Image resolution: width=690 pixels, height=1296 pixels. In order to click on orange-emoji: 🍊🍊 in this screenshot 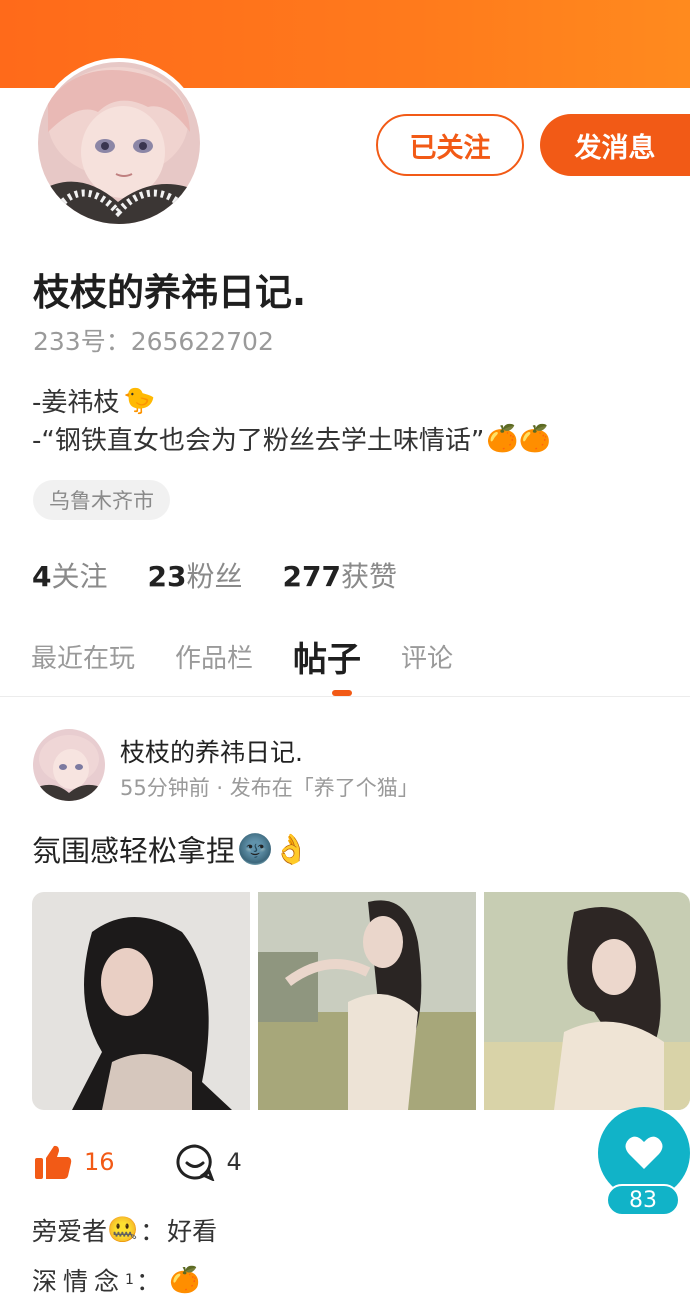, I will do `click(519, 438)`.